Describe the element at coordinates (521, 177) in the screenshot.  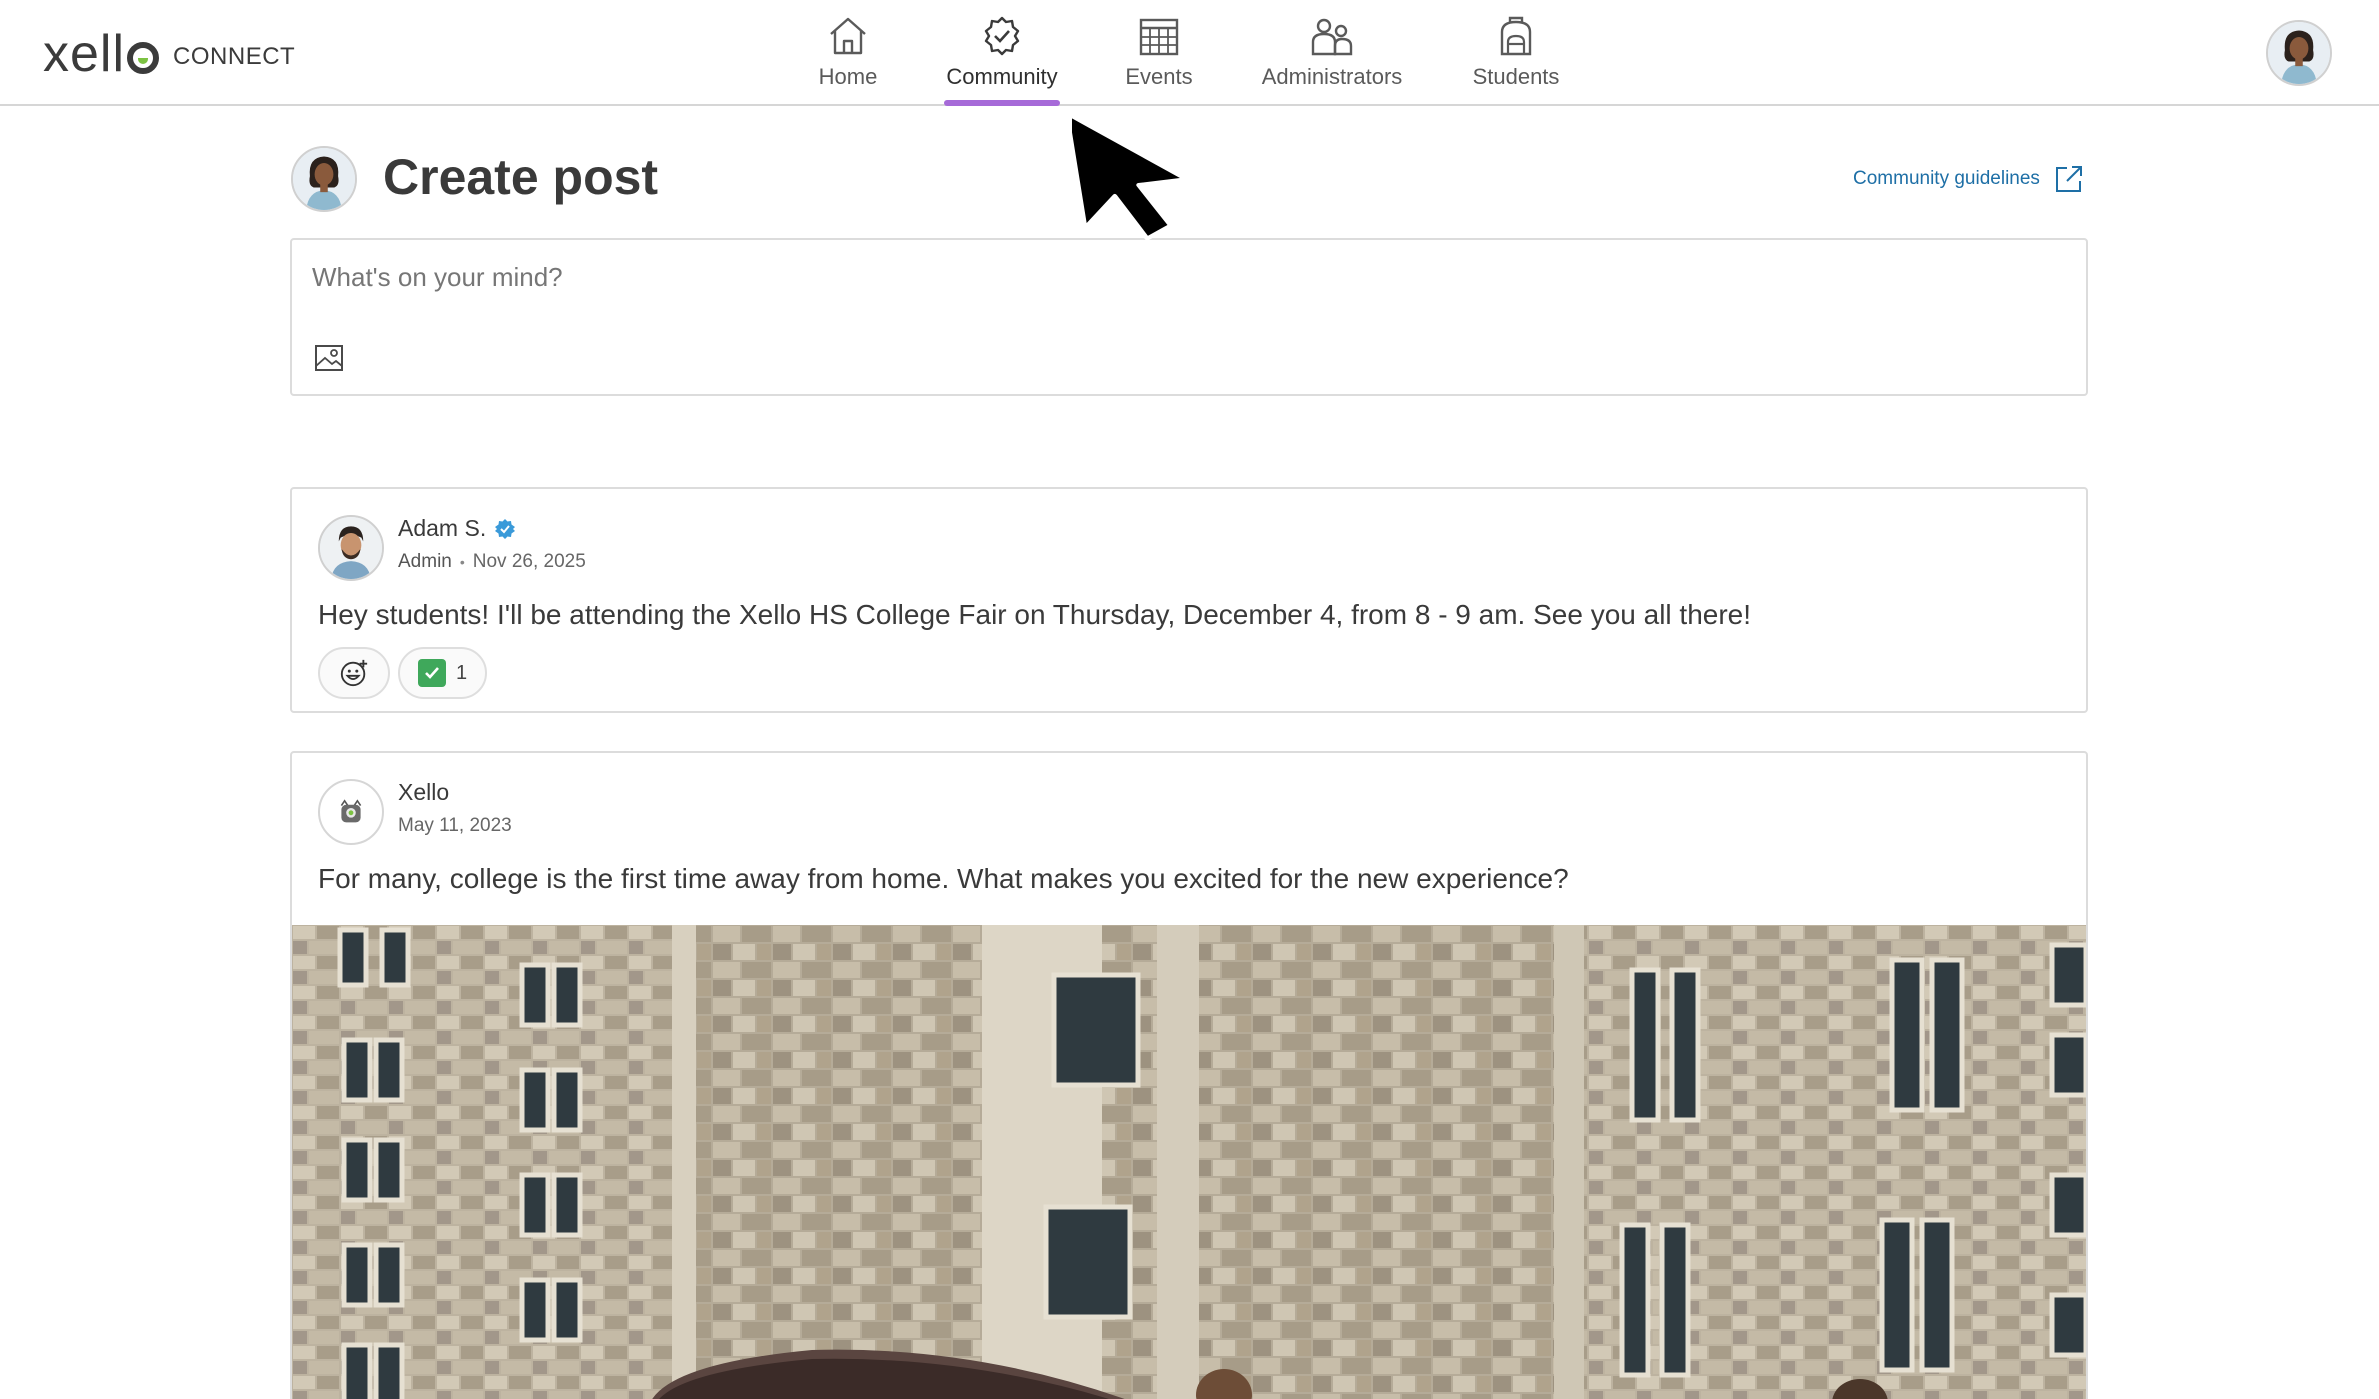
I see `page-title: Create post` at that location.